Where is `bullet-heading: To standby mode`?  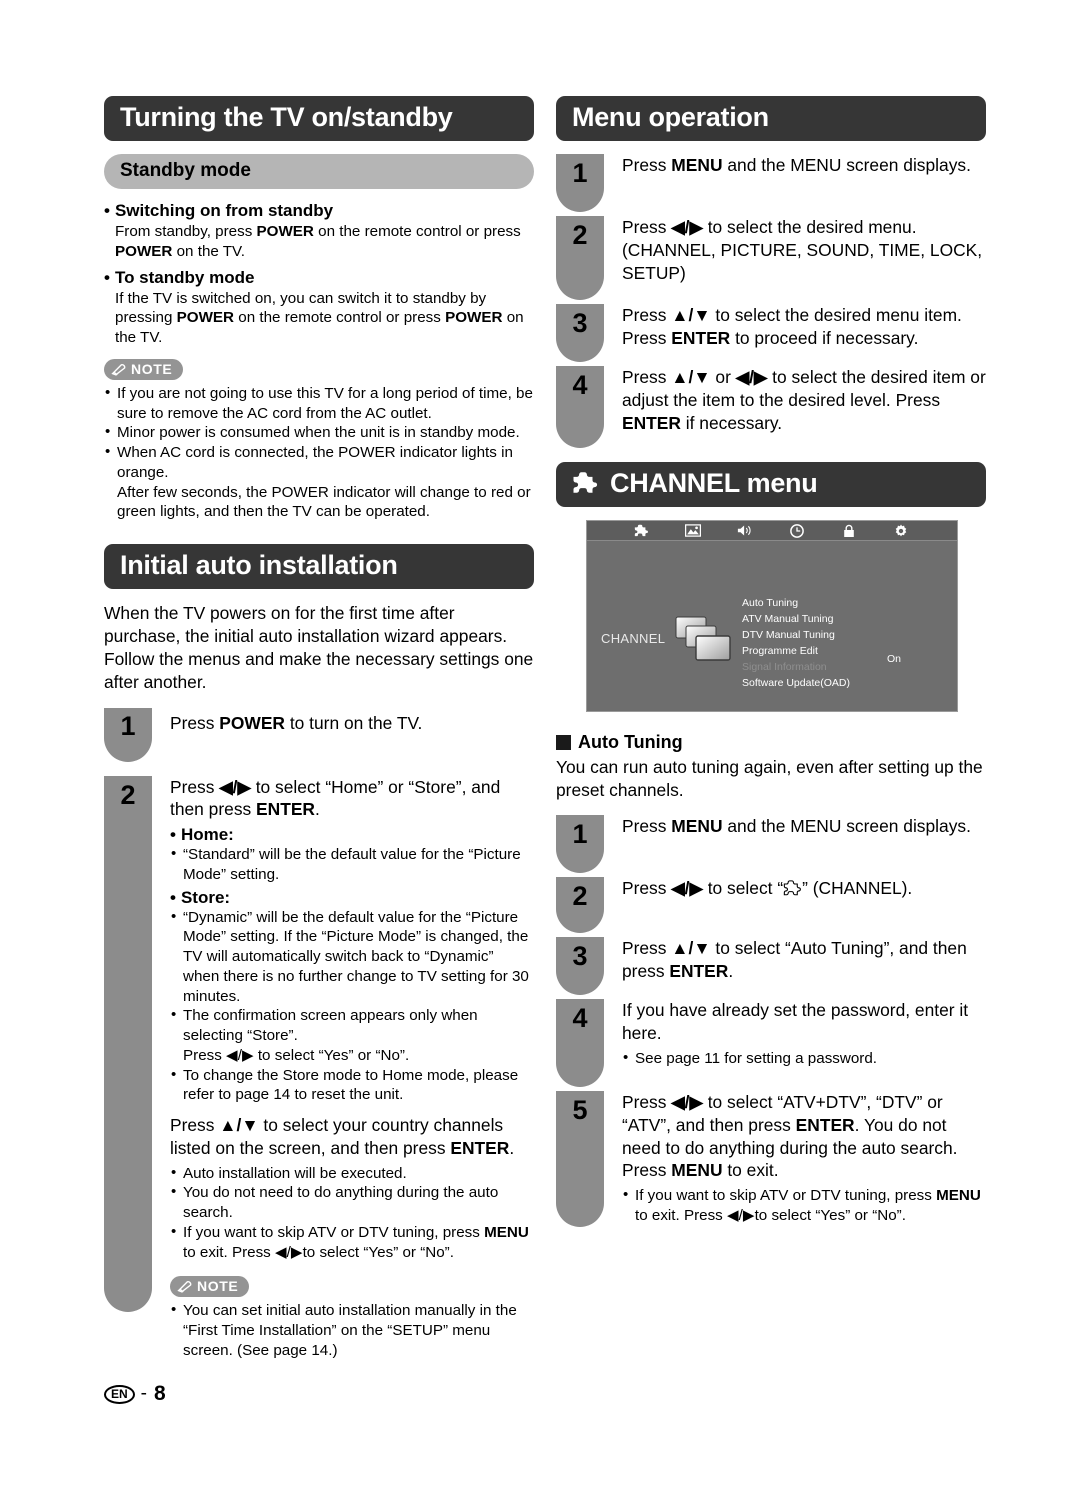
bullet-heading: To standby mode is located at coordinates (319, 278).